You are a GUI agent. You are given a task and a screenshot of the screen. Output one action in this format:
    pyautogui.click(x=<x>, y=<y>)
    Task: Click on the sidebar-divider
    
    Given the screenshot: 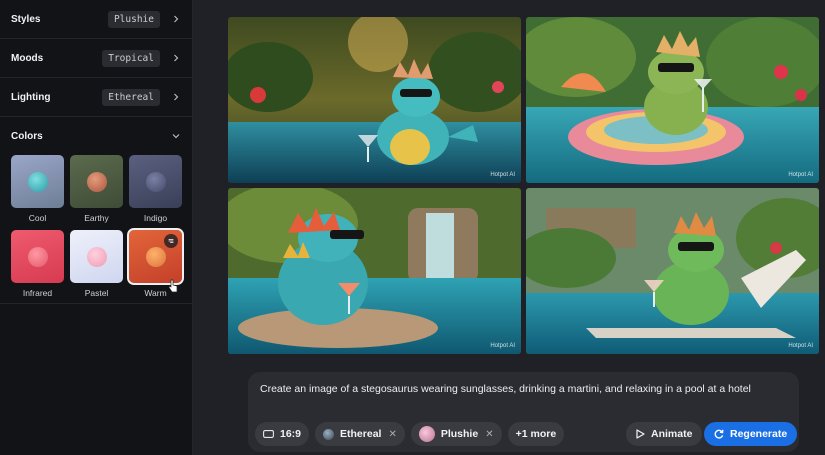 What is the action you would take?
    pyautogui.click(x=96, y=303)
    